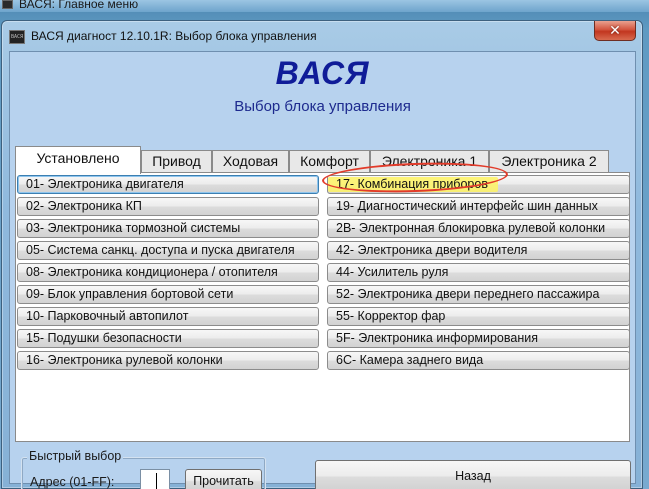  I want to click on unit-button-6c: 6C- Камера заднего вида, so click(478, 360).